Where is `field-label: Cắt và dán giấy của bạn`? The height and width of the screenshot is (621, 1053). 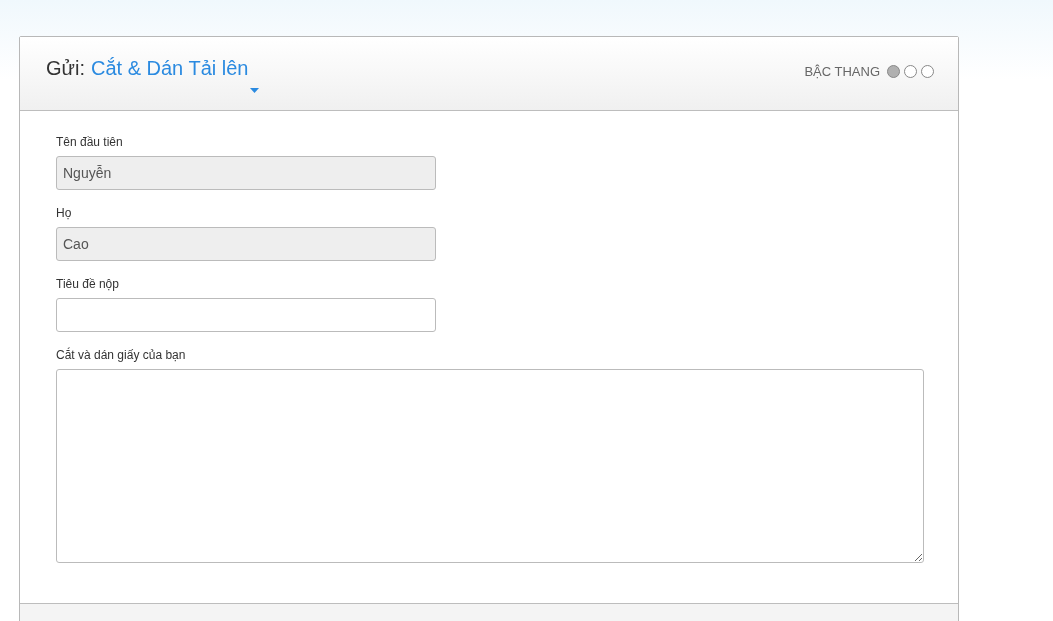 field-label: Cắt và dán giấy của bạn is located at coordinates (121, 355).